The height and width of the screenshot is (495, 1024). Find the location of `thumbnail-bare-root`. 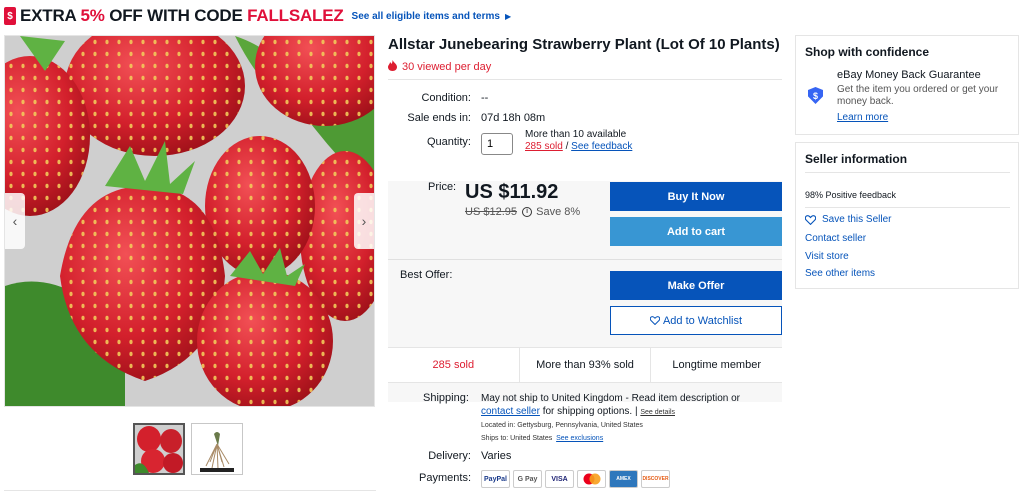

thumbnail-bare-root is located at coordinates (217, 449).